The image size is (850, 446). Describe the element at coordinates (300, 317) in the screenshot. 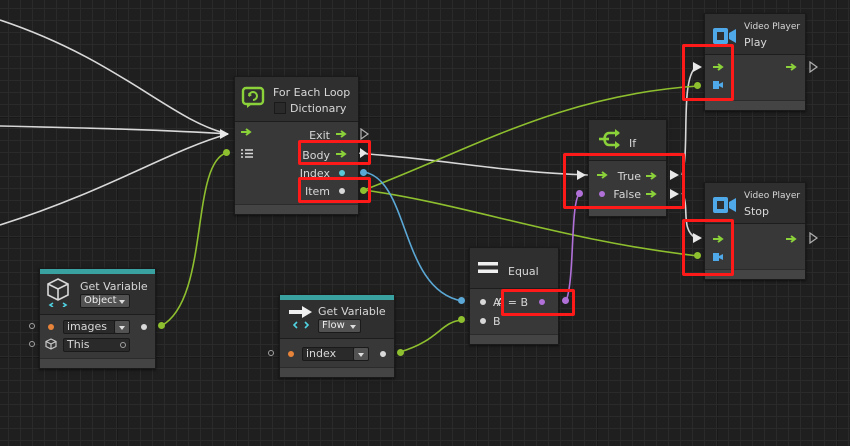

I see `flow-variable-arrow-icon` at that location.